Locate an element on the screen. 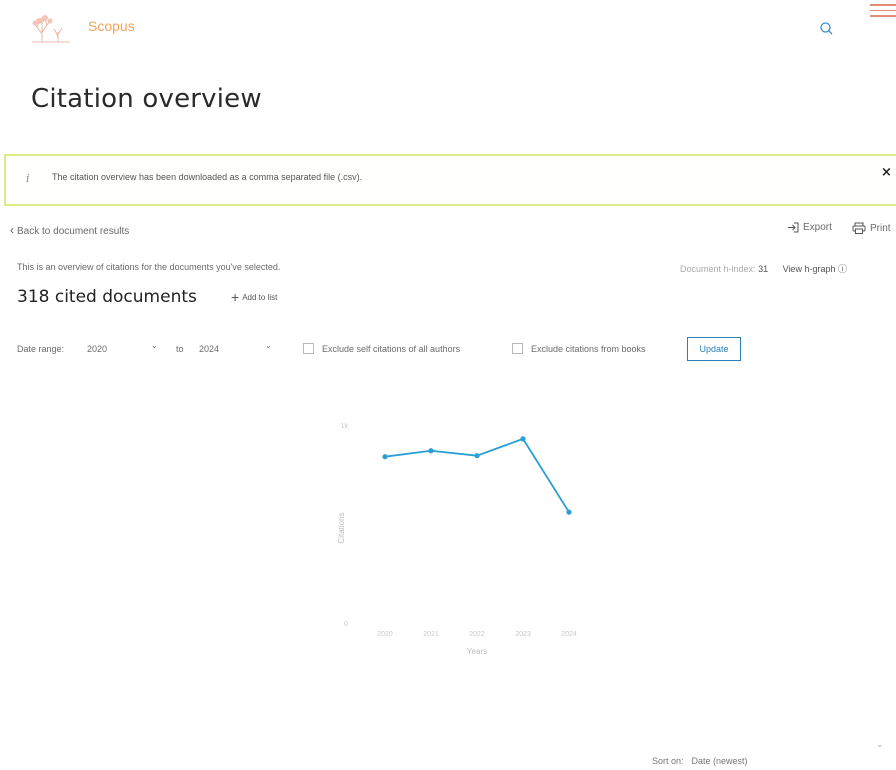  back-to-results-link: ‹ Back to document results is located at coordinates (69, 230).